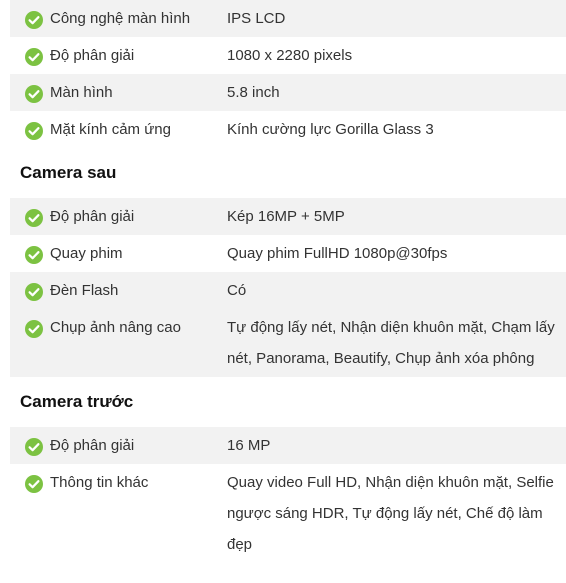  What do you see at coordinates (115, 327) in the screenshot?
I see `spec-label: Chụp ảnh nâng cao` at bounding box center [115, 327].